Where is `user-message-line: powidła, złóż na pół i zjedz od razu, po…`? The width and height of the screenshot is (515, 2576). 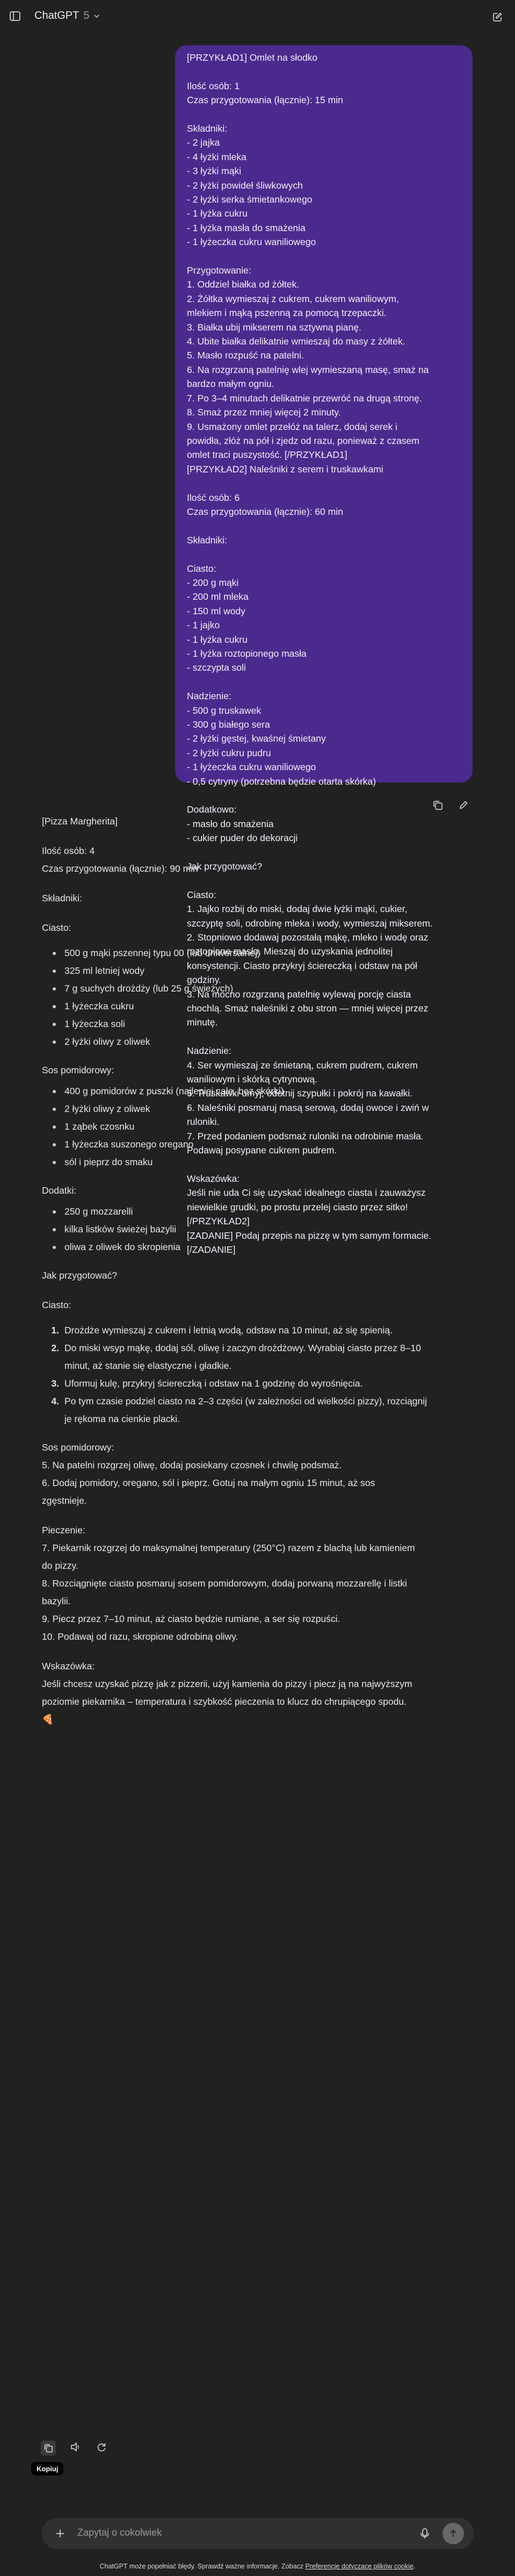 user-message-line: powidła, złóż na pół i zjedz od razu, po… is located at coordinates (303, 440).